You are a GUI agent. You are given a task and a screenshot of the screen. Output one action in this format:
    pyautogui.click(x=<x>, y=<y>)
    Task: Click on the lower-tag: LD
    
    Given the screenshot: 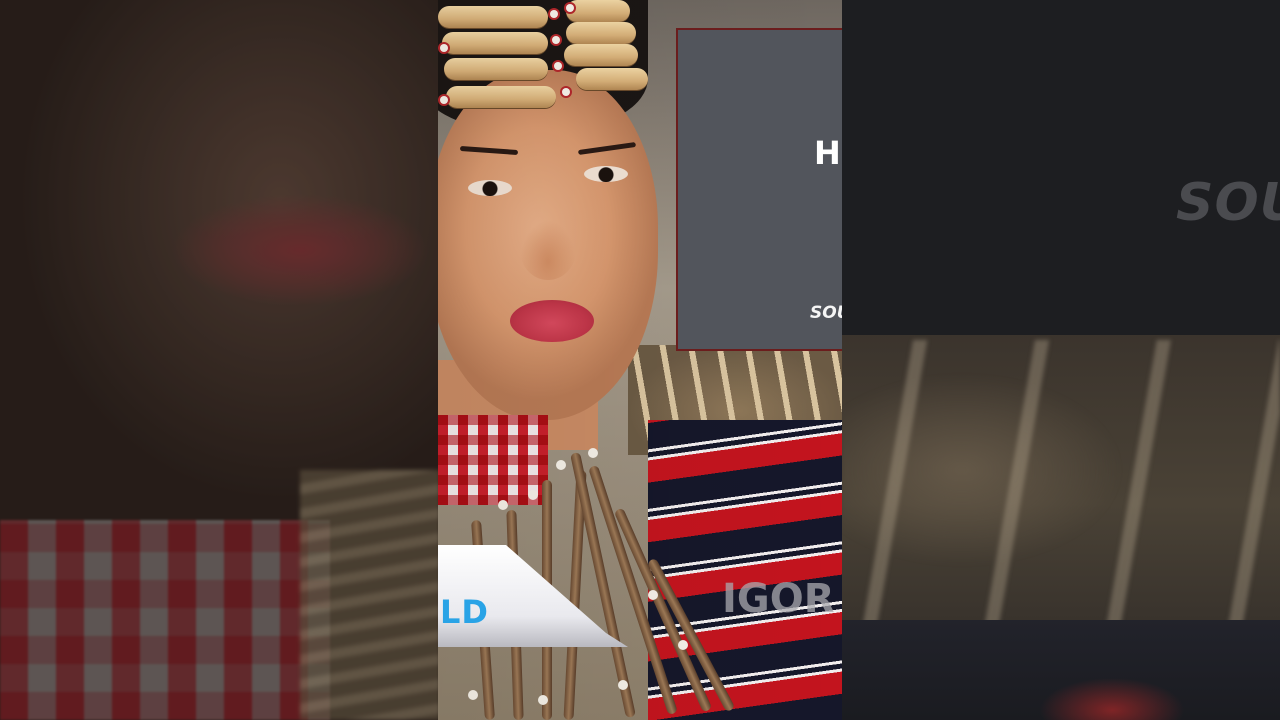 What is the action you would take?
    pyautogui.click(x=533, y=596)
    